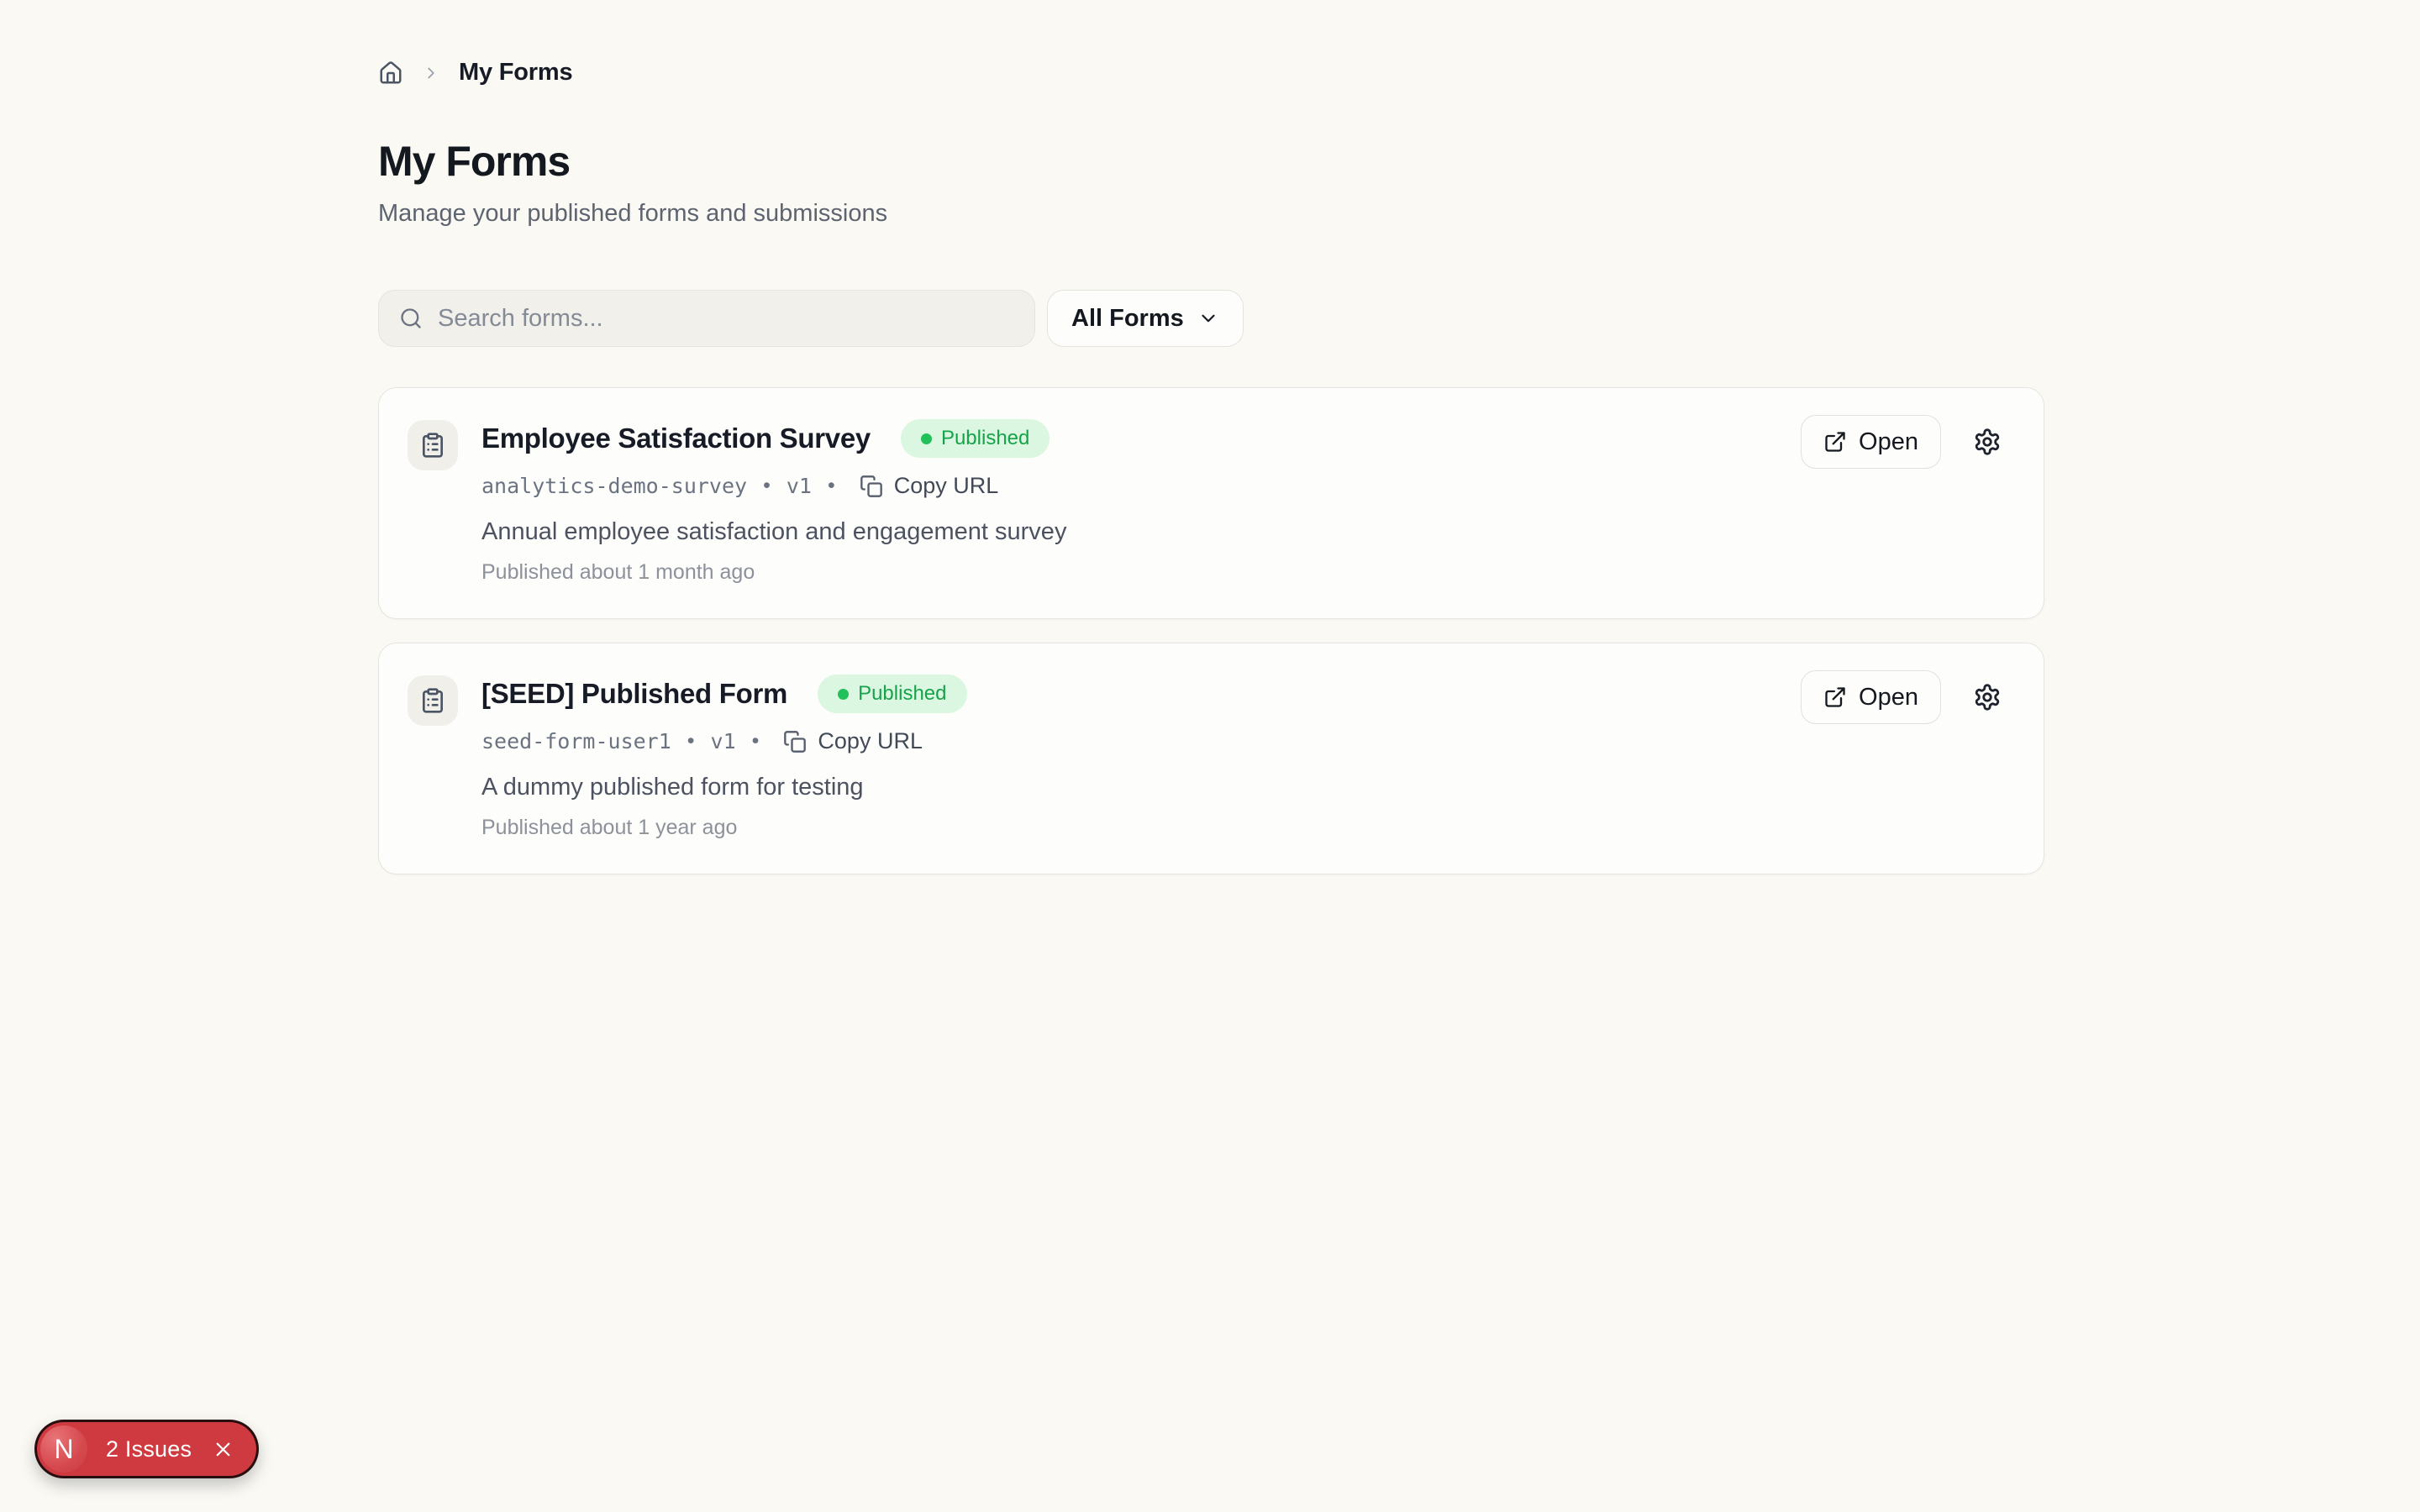 The height and width of the screenshot is (1512, 2420). What do you see at coordinates (431, 73) in the screenshot?
I see `chevron-right-icon` at bounding box center [431, 73].